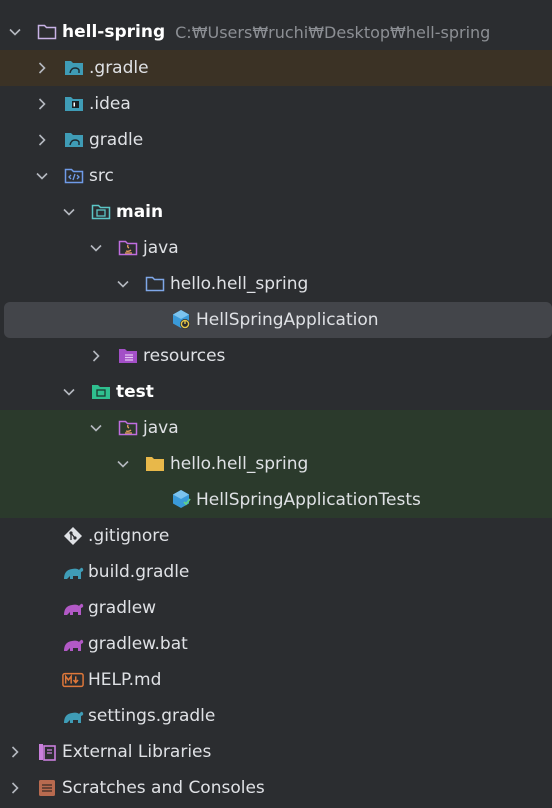 Image resolution: width=552 pixels, height=808 pixels. Describe the element at coordinates (276, 104) in the screenshot. I see `tree-row-idea: .idea` at that location.